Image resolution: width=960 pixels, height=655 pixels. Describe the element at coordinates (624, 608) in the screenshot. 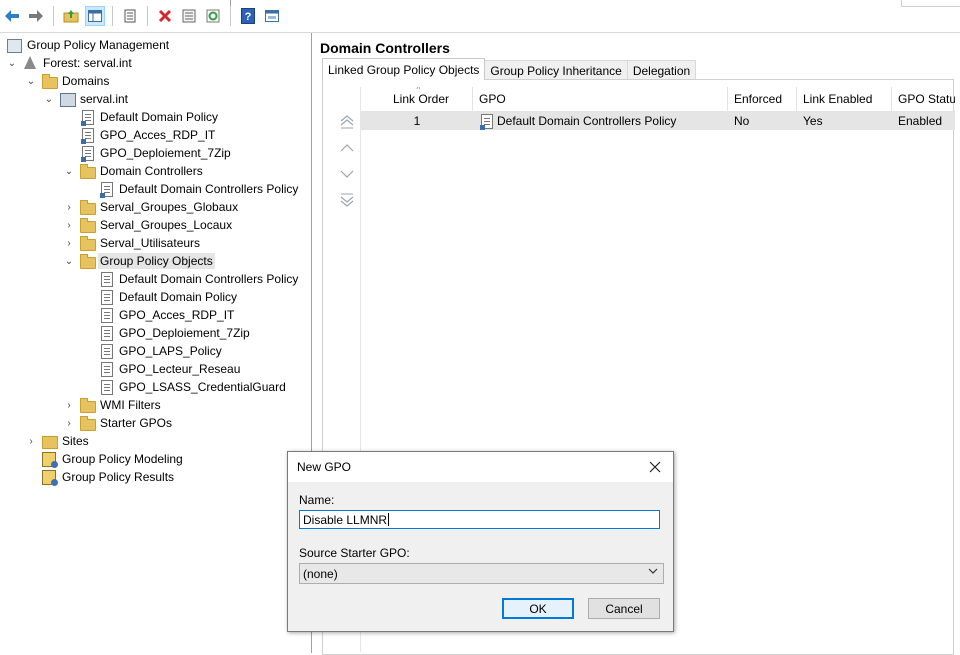

I see `cancel-button: Cancel` at that location.